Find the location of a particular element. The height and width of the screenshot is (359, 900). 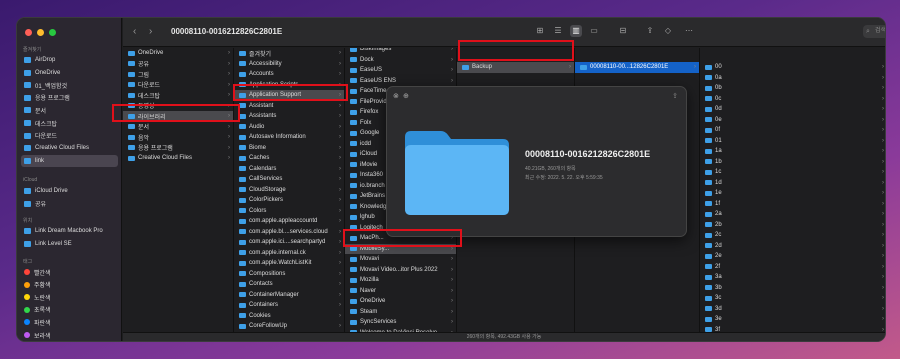

gallery-view-icon: ▭ is located at coordinates (594, 31).